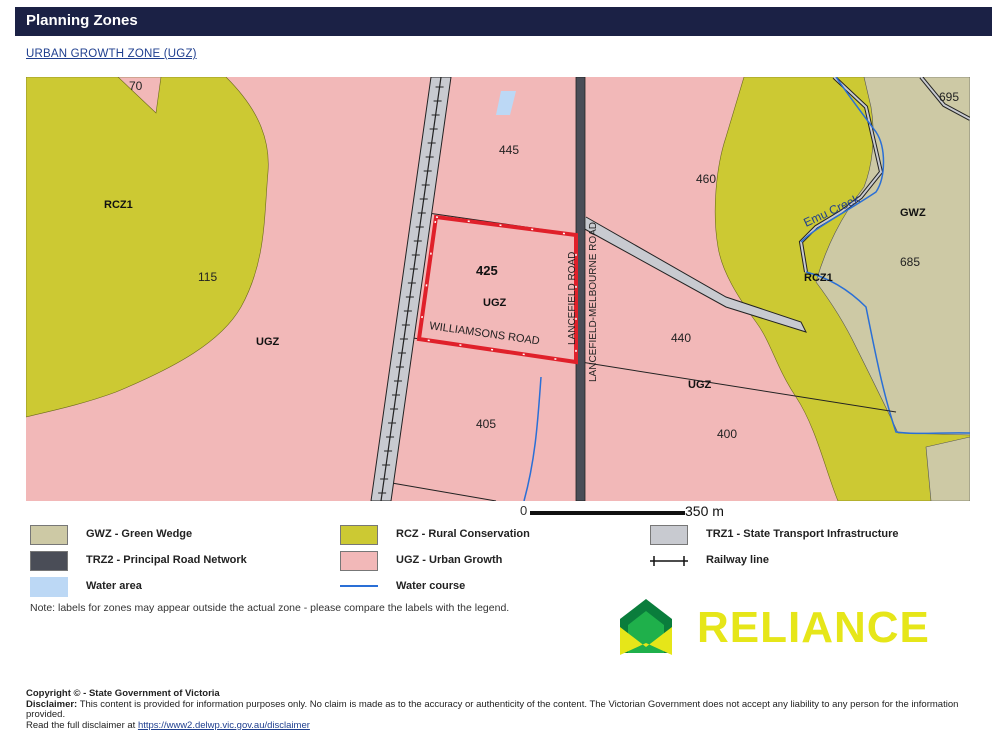 Image resolution: width=1000 pixels, height=737 pixels. What do you see at coordinates (114, 586) in the screenshot?
I see `legend-label-water-area: Water area` at bounding box center [114, 586].